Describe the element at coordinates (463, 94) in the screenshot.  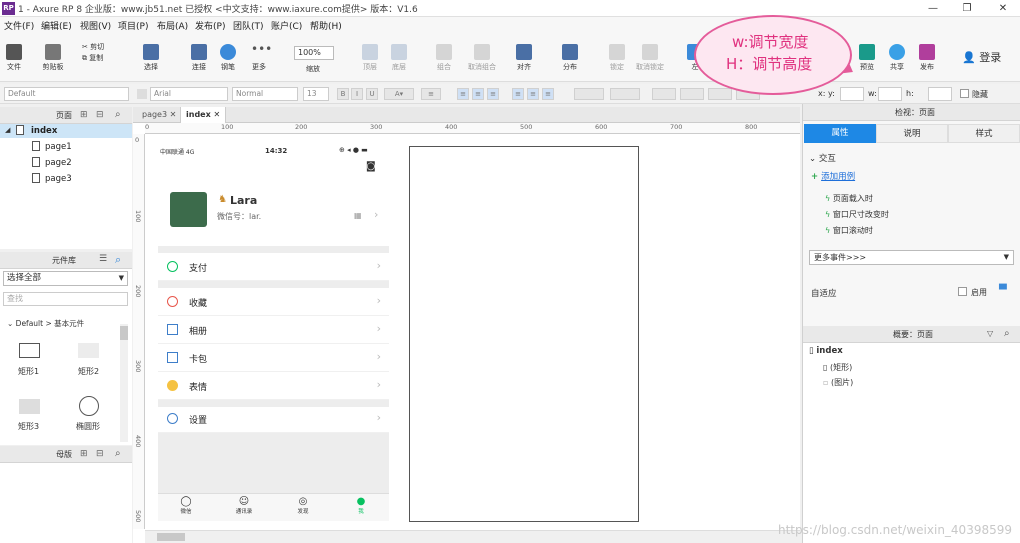
I see `align-left-button: ≡` at that location.